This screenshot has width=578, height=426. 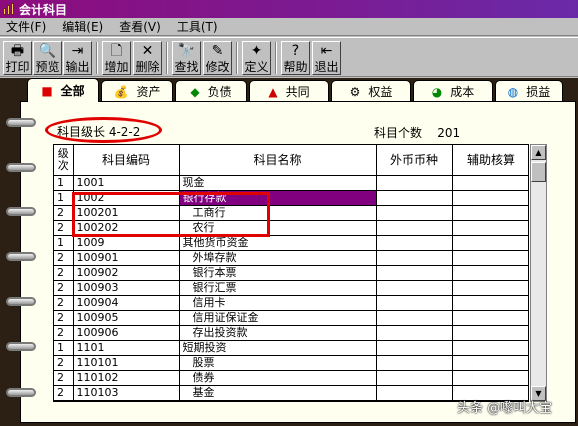 What do you see at coordinates (217, 58) in the screenshot?
I see `modify-button: ✎ 修改` at bounding box center [217, 58].